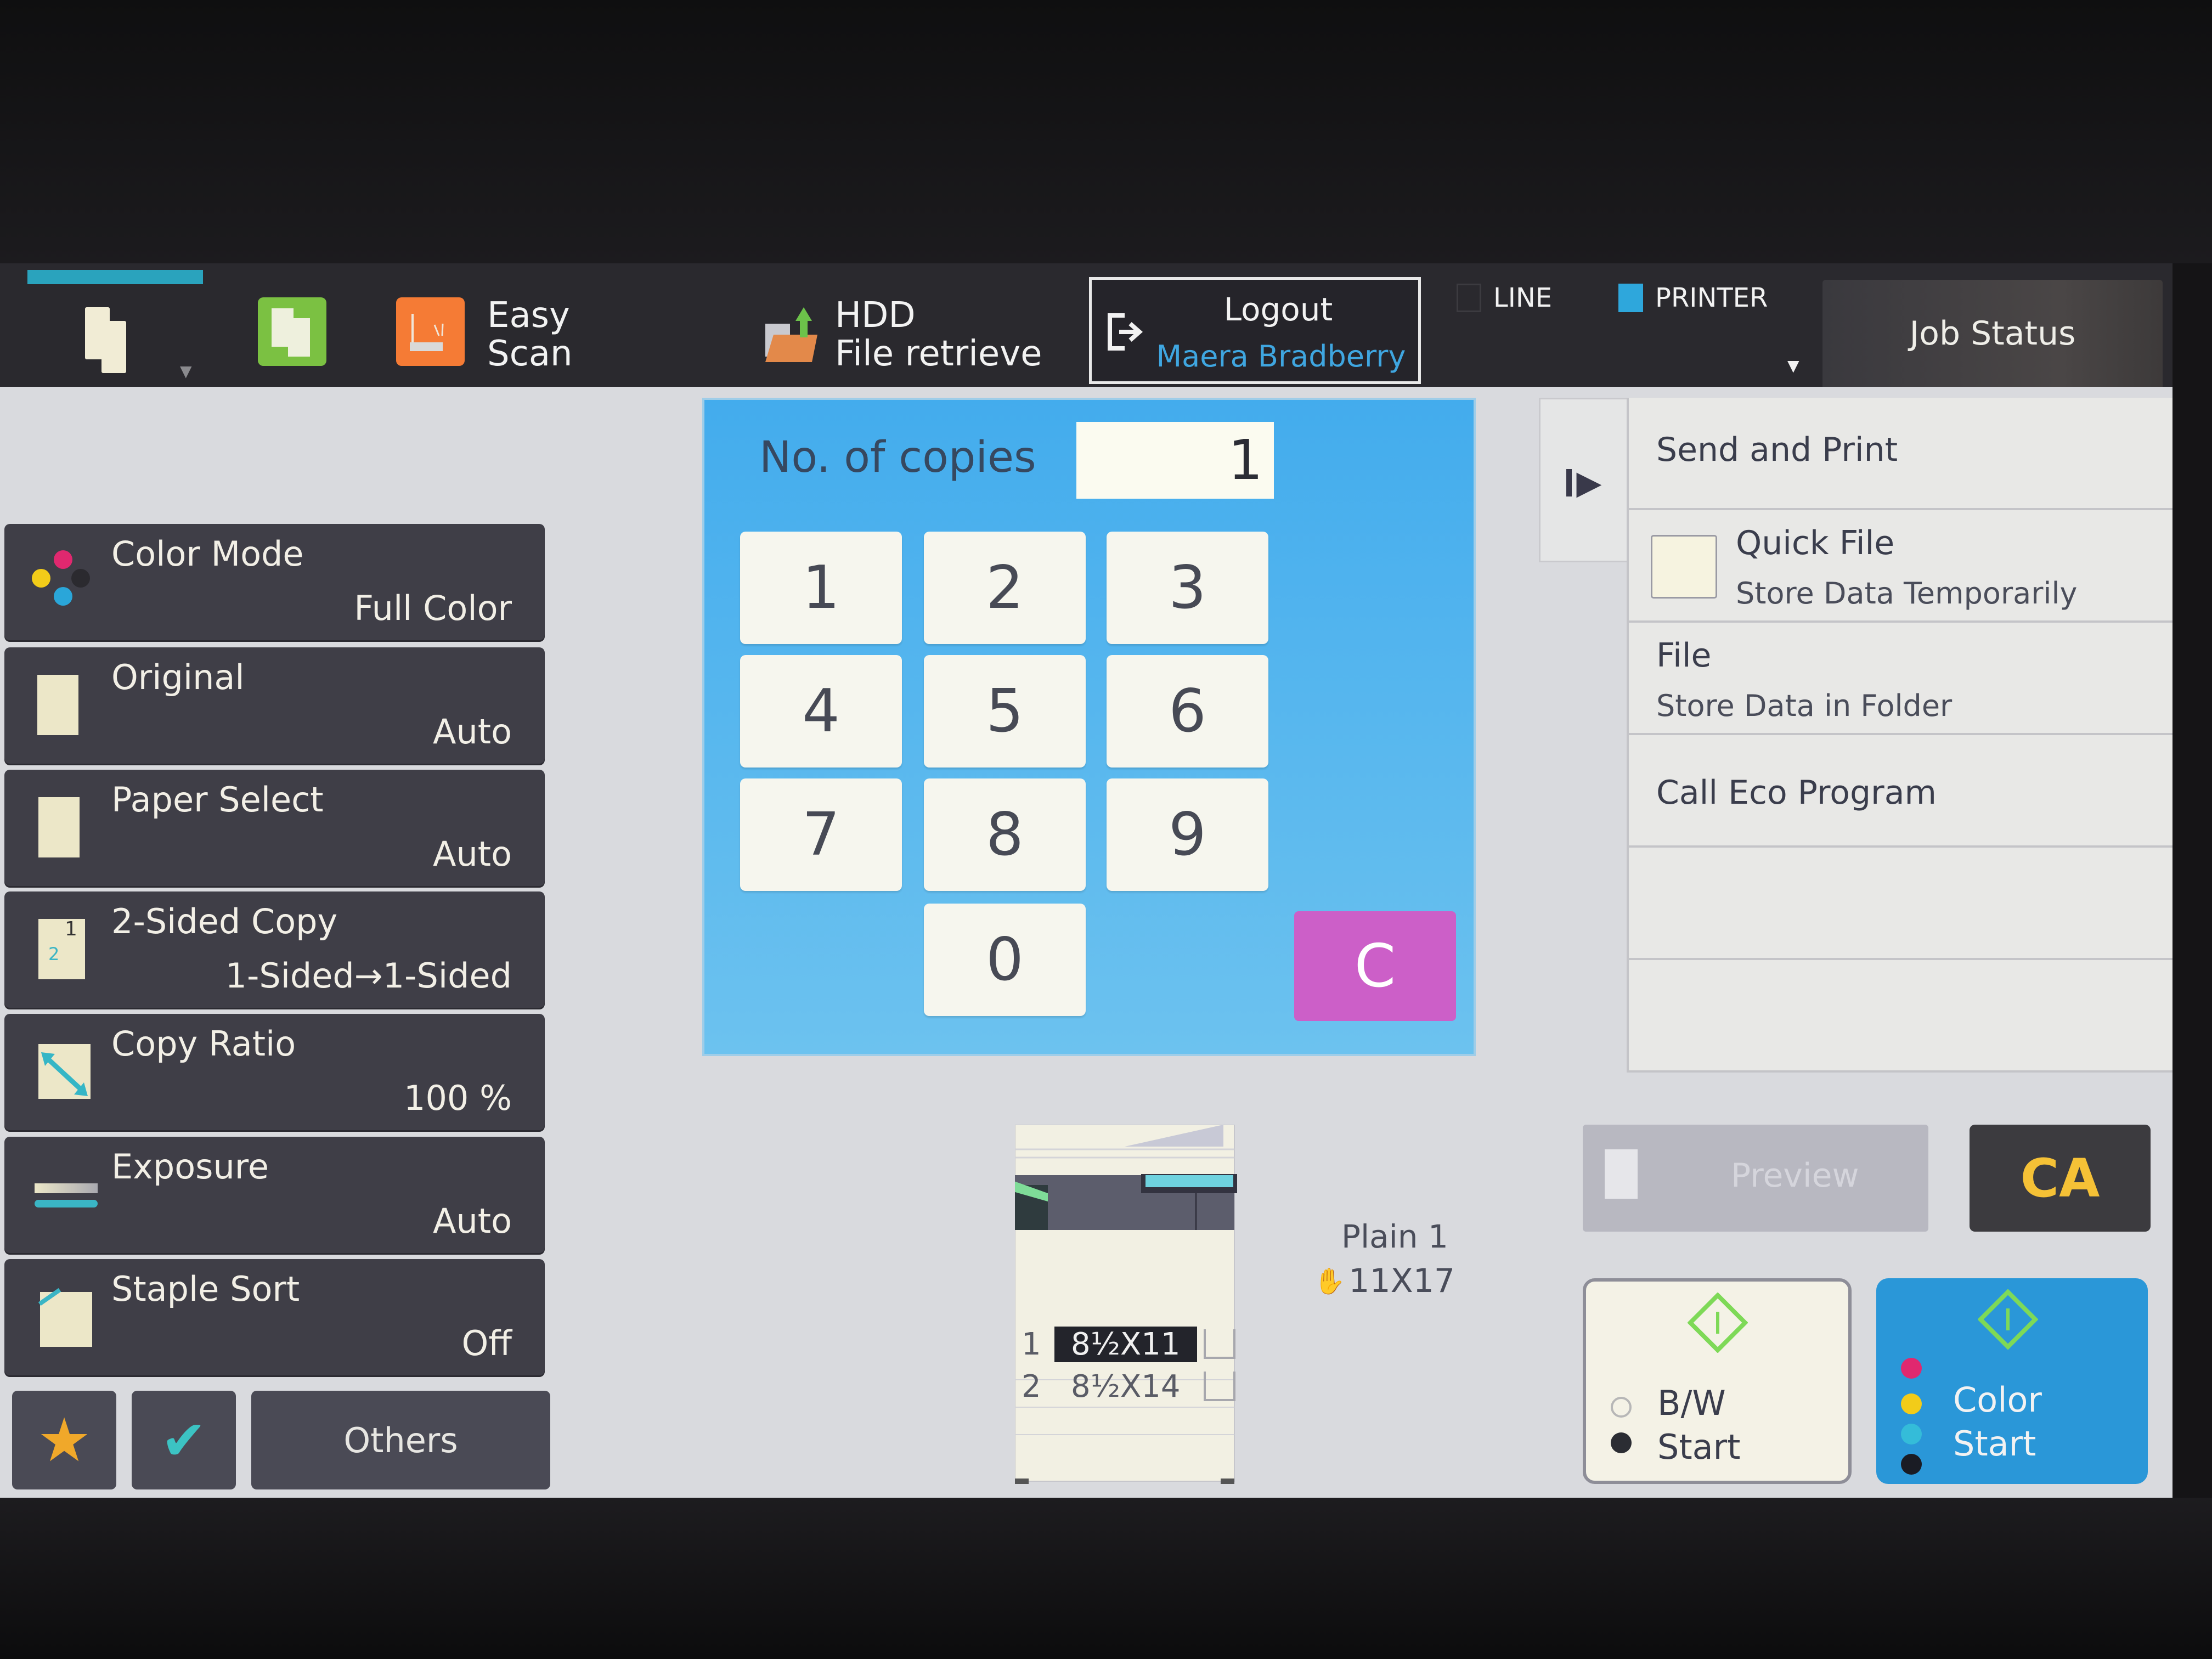 This screenshot has width=2212, height=1659. I want to click on copy-ratio-value: 100 %, so click(458, 1098).